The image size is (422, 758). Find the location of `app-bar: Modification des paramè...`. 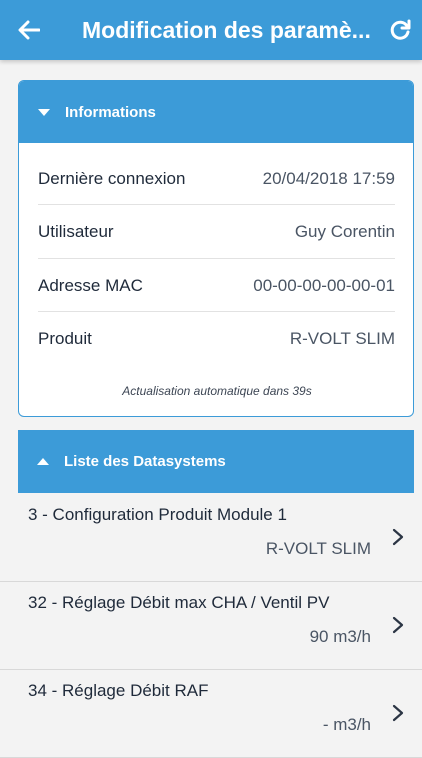

app-bar: Modification des paramè... is located at coordinates (211, 30).